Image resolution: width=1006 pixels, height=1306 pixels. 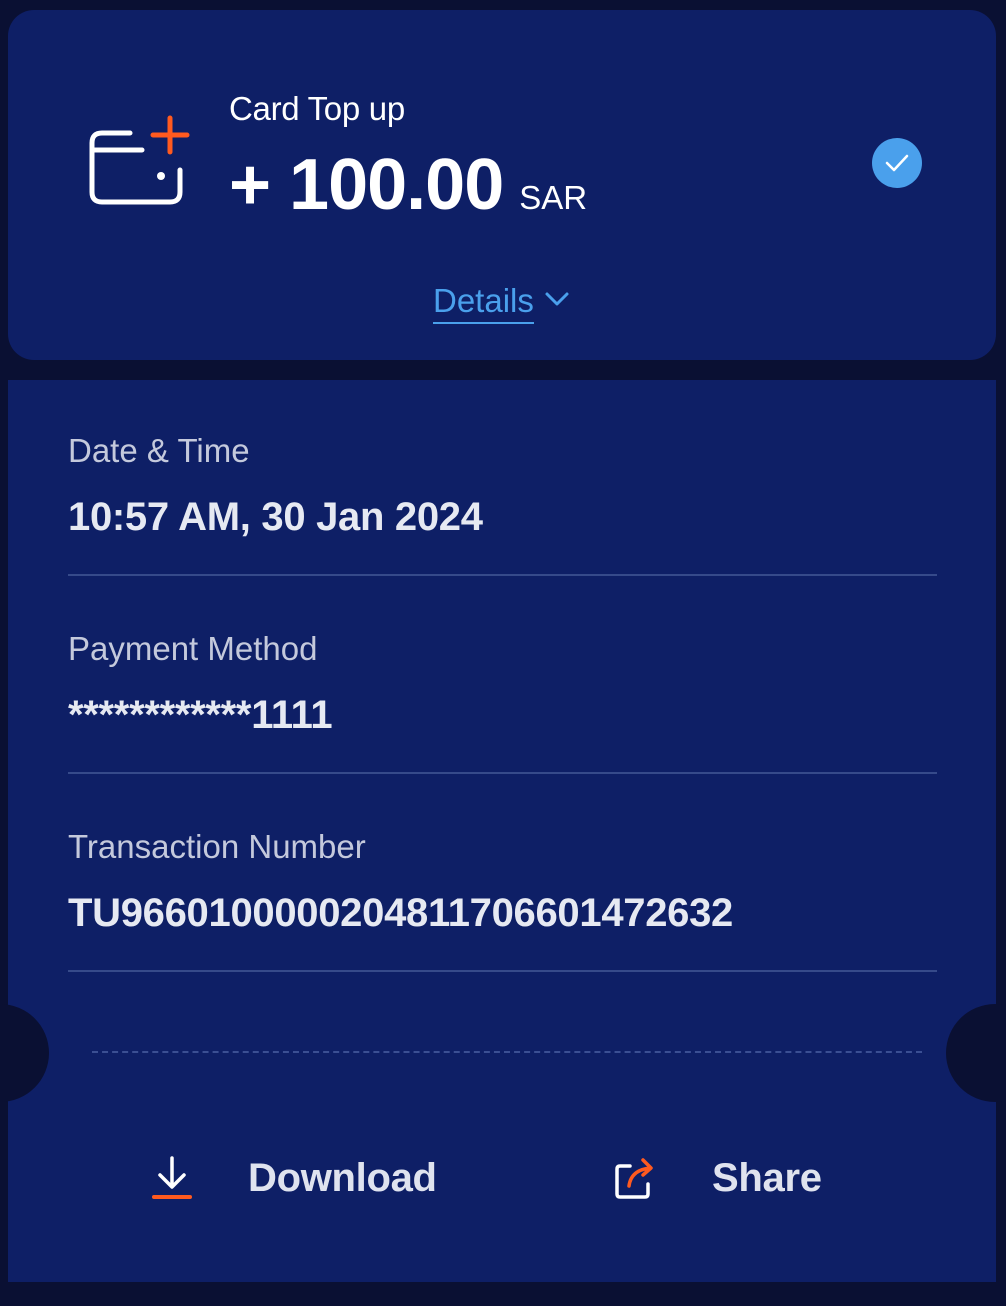 I want to click on share-label: Share, so click(x=767, y=1177).